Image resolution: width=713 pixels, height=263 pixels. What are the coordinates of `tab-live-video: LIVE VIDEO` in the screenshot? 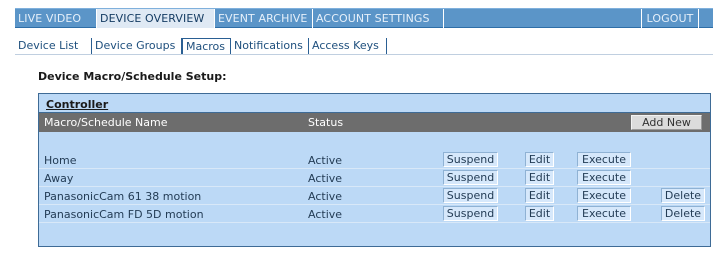 It's located at (56, 18).